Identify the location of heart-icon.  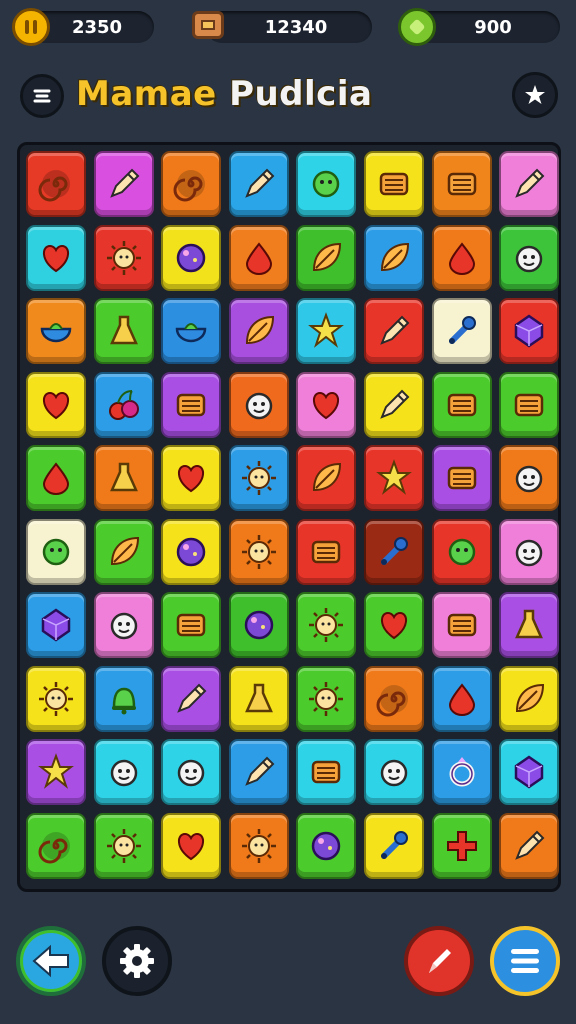
(191, 478).